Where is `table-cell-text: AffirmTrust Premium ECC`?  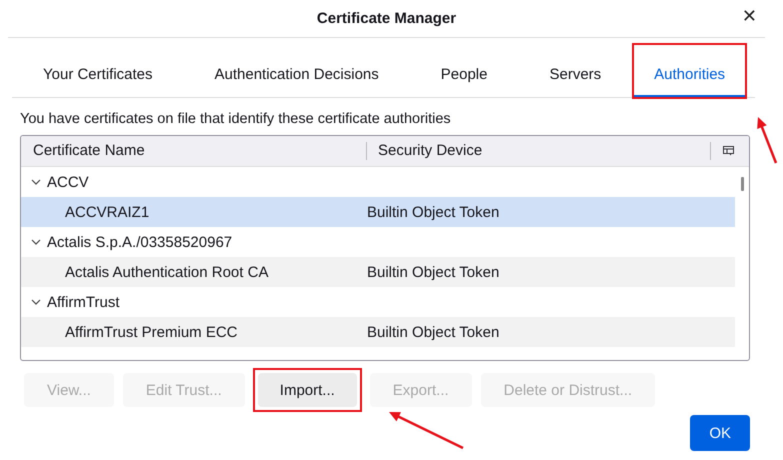 table-cell-text: AffirmTrust Premium ECC is located at coordinates (151, 332).